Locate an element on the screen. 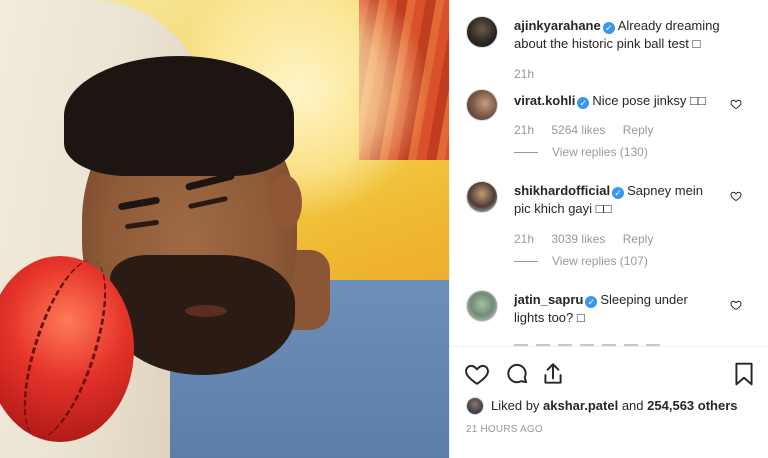  author-avatar is located at coordinates (482, 32).